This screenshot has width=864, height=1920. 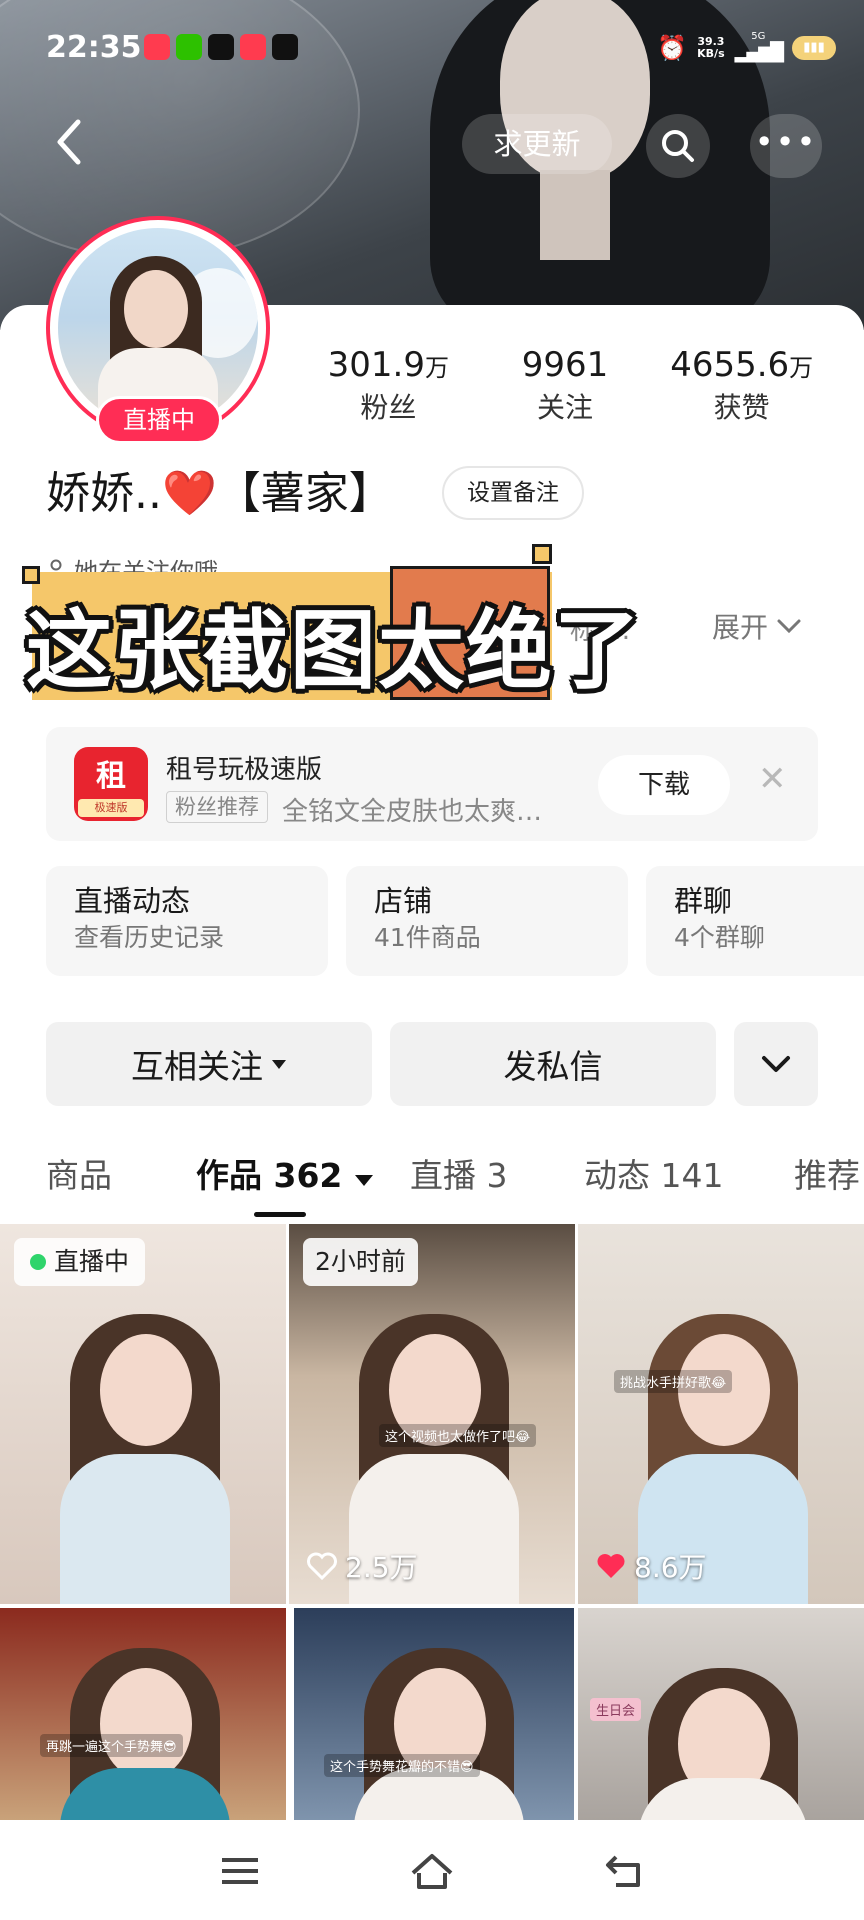 What do you see at coordinates (434, 1714) in the screenshot?
I see `video-thumbnail: 这个手势舞花瓣的不错😎` at bounding box center [434, 1714].